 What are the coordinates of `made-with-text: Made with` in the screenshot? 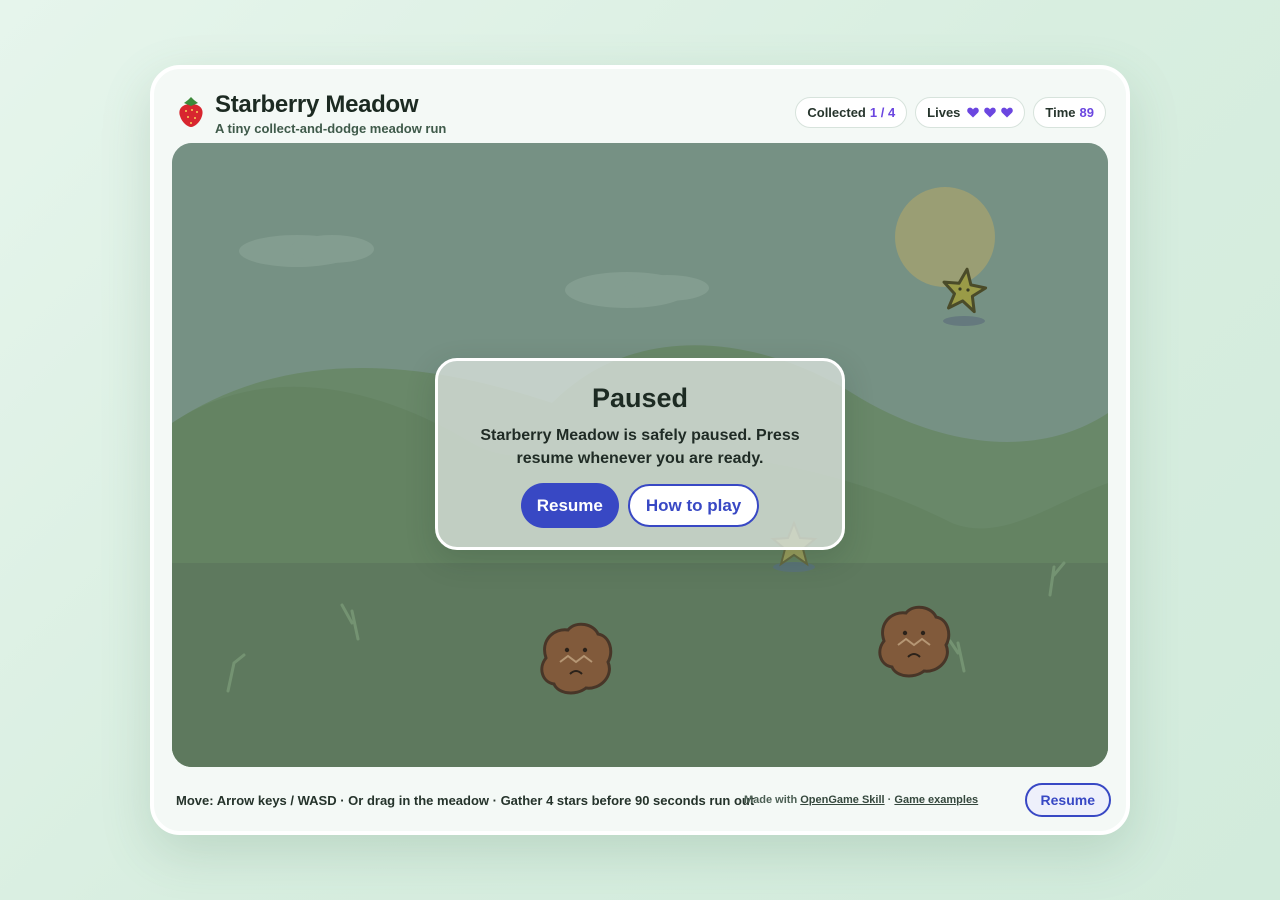 It's located at (771, 800).